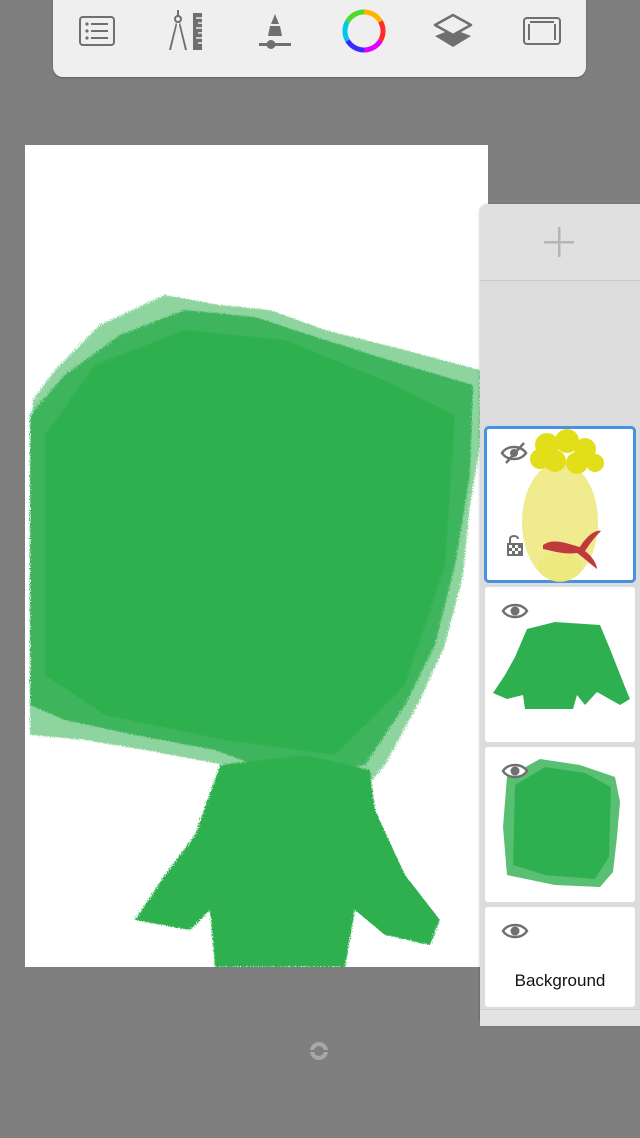  Describe the element at coordinates (287, 861) in the screenshot. I see `green-shirt-stroke` at that location.